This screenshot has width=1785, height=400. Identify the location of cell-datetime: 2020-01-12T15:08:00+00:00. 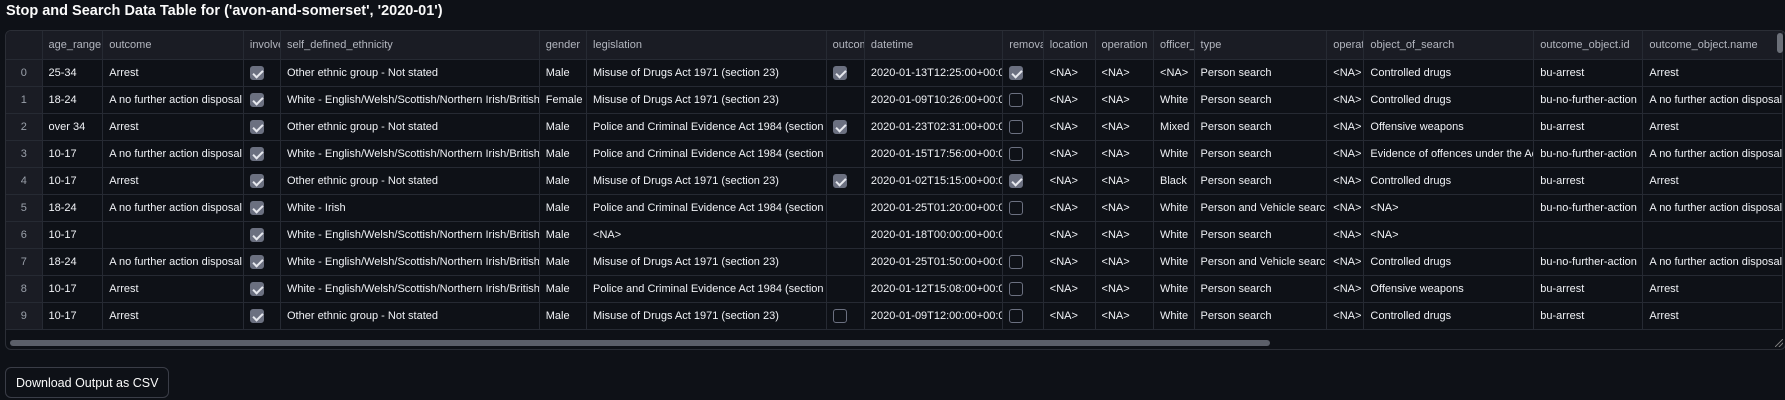
(934, 289).